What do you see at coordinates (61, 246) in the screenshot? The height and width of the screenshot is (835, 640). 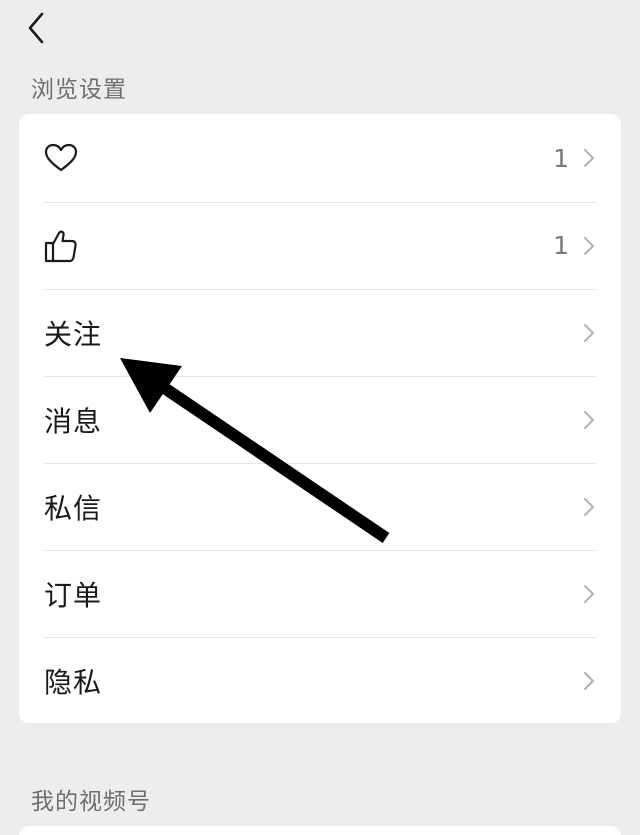 I see `thumbs-up-icon` at bounding box center [61, 246].